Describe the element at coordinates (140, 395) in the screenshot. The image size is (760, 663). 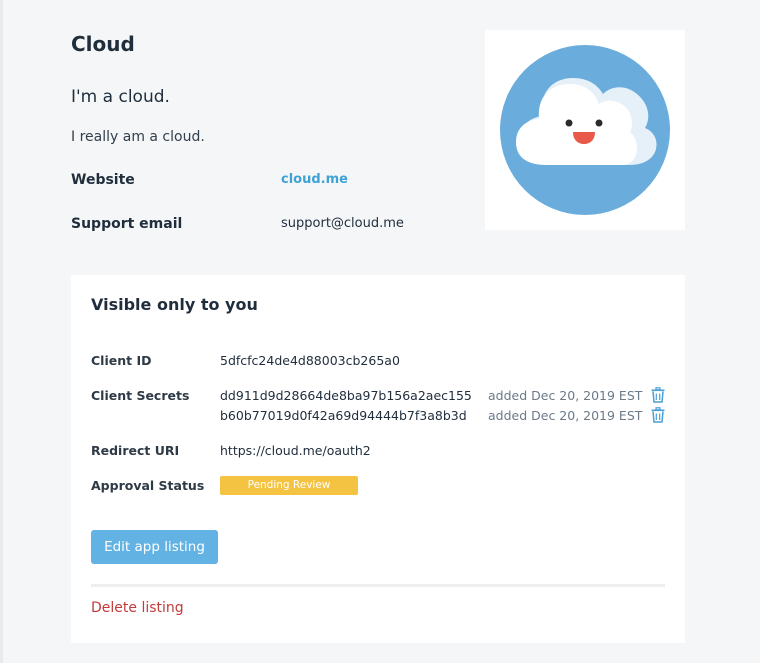
I see `client-secrets-label: Client Secrets` at that location.